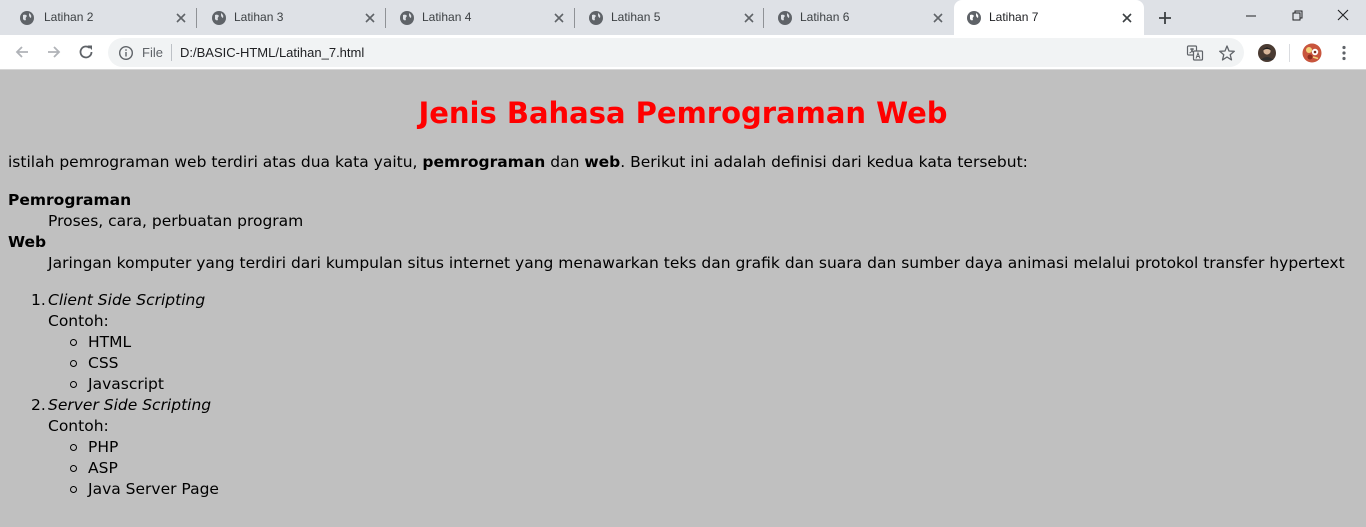 This screenshot has height=527, width=1366. Describe the element at coordinates (565, 162) in the screenshot. I see `intro-middle: dan` at that location.